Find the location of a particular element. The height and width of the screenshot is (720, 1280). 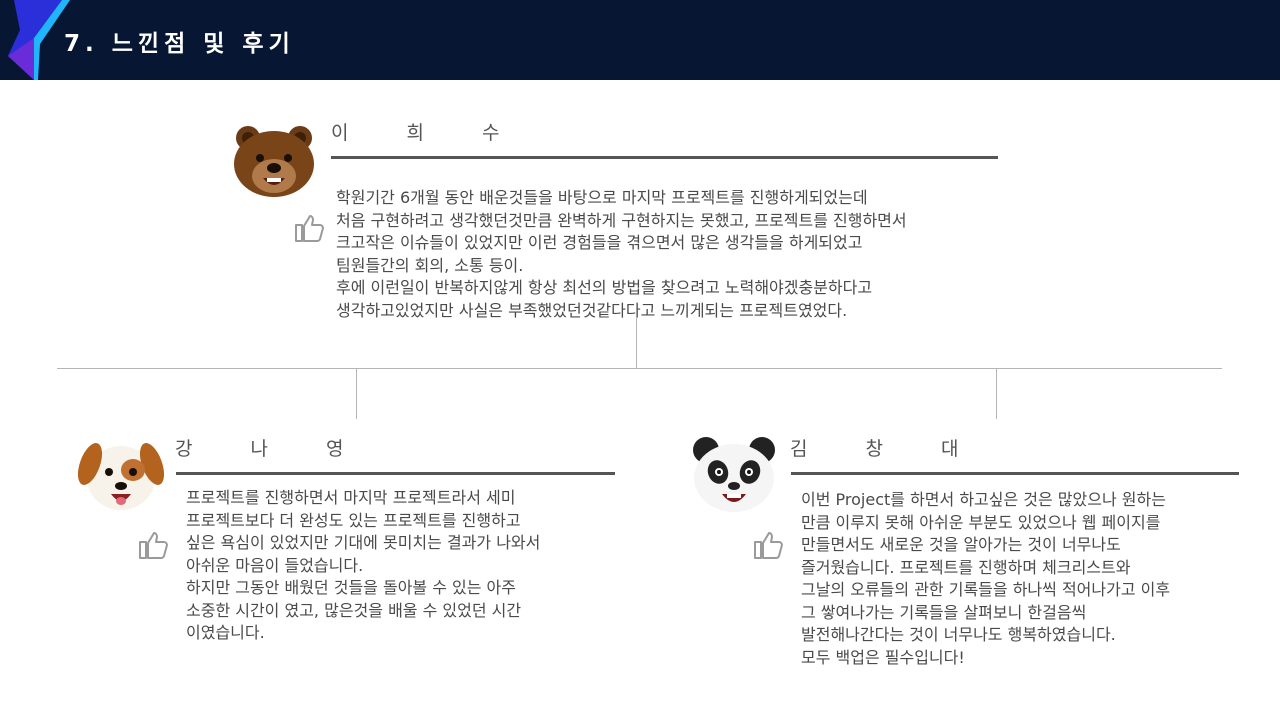

review-line: 그 쌓여나가는 기록들을 살펴보니 한걸음씩 is located at coordinates (944, 612).